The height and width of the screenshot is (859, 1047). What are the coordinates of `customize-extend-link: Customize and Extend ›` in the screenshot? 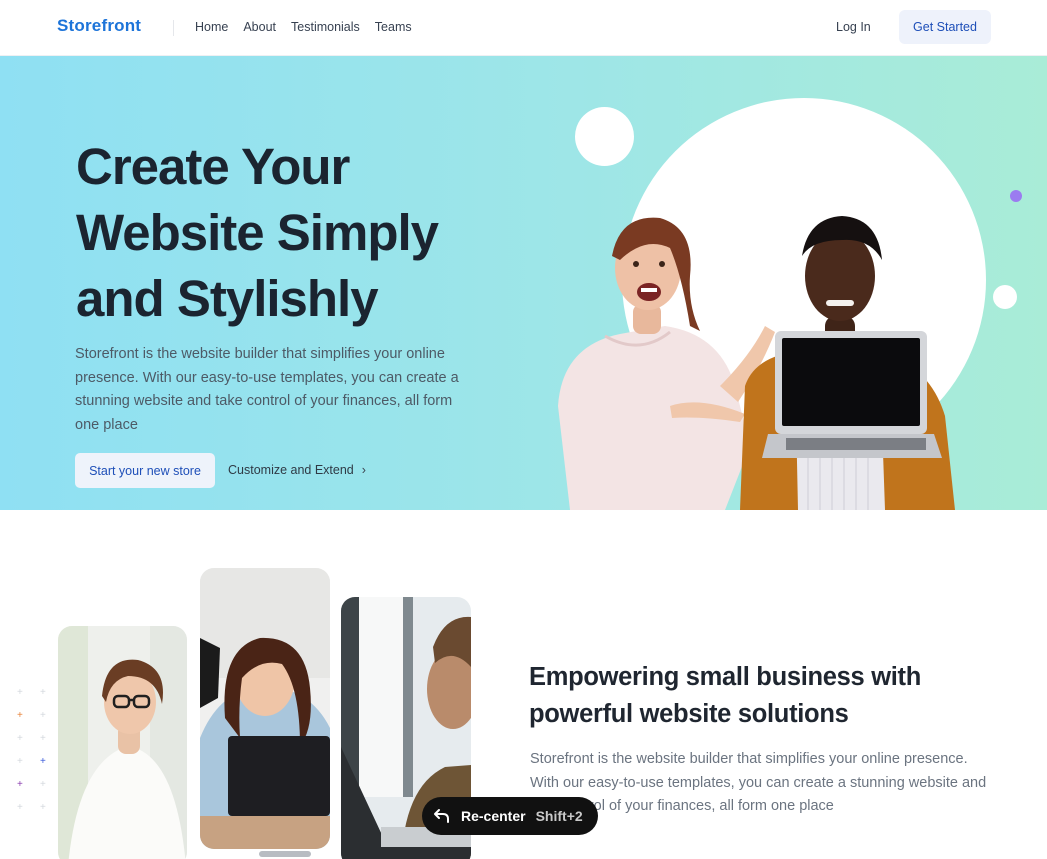 It's located at (297, 470).